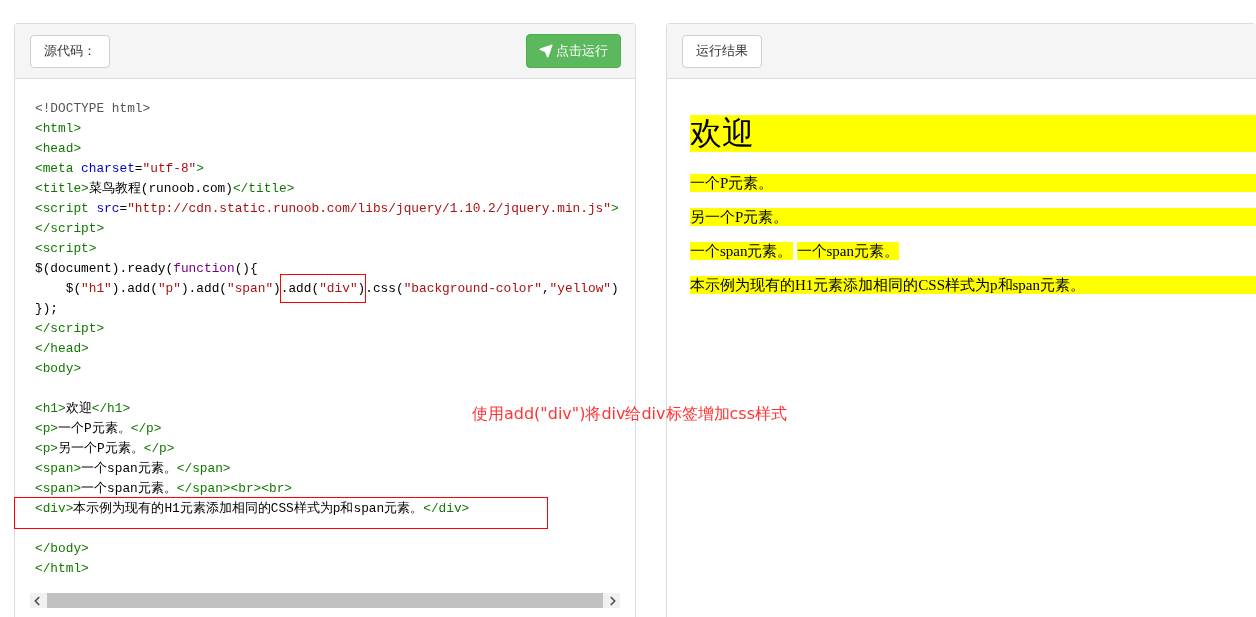 The height and width of the screenshot is (617, 1256). What do you see at coordinates (108, 168) in the screenshot?
I see `code-token: charset` at bounding box center [108, 168].